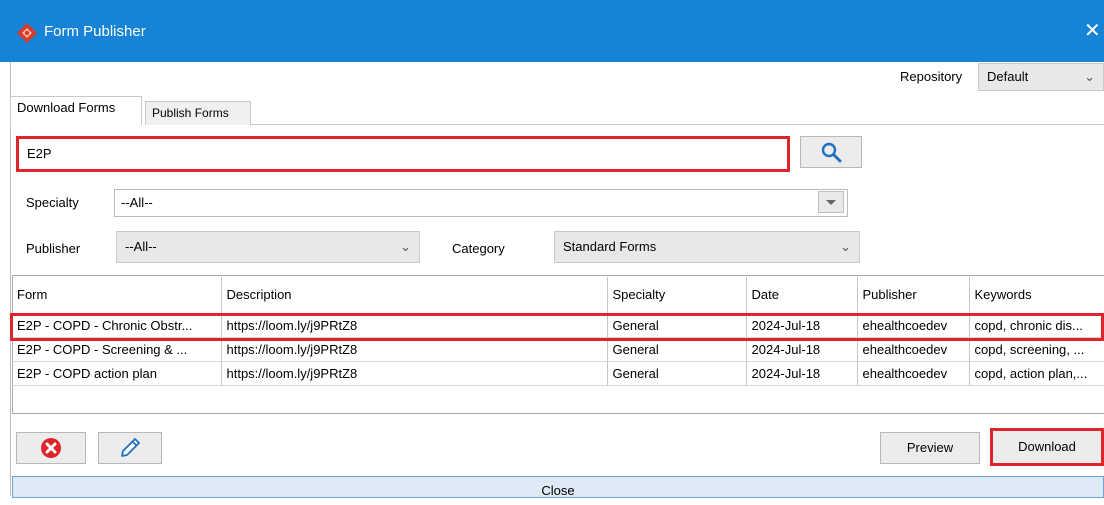  I want to click on column-header-publisher: Publisher, so click(913, 295).